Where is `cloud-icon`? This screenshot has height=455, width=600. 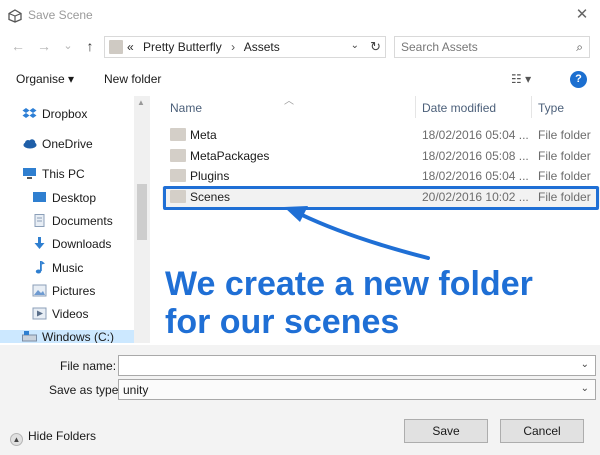 cloud-icon is located at coordinates (30, 144).